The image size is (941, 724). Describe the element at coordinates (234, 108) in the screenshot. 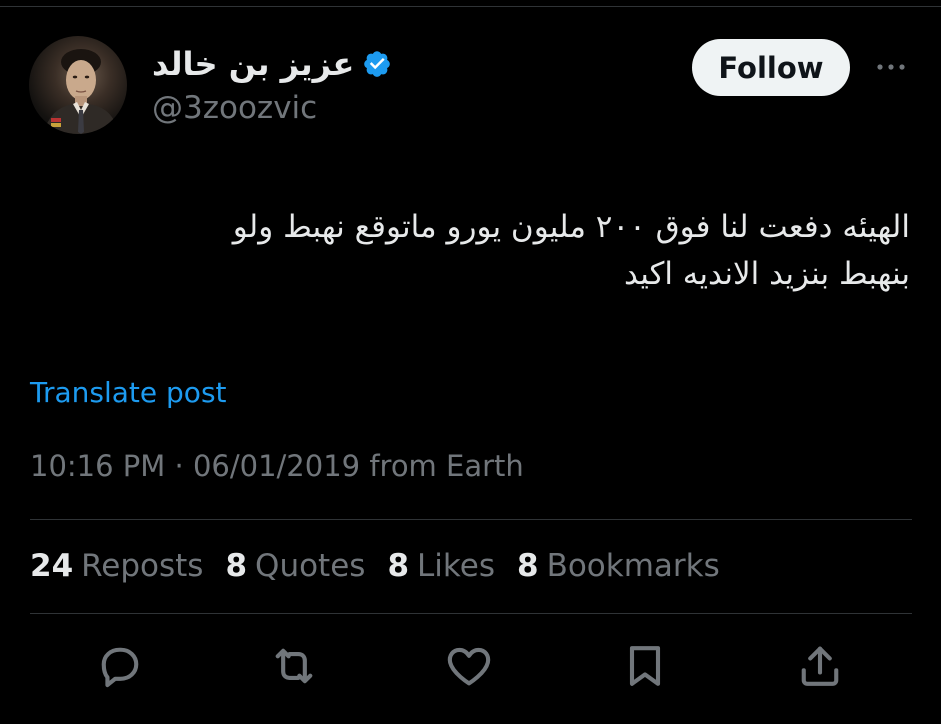

I see `author-handle: @3zoozvic` at that location.